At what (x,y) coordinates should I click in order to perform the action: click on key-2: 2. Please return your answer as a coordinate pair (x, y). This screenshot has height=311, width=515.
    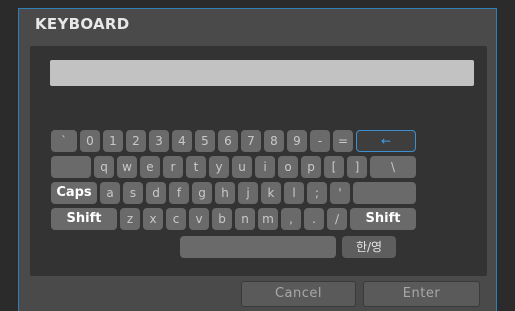
    Looking at the image, I should click on (136, 141).